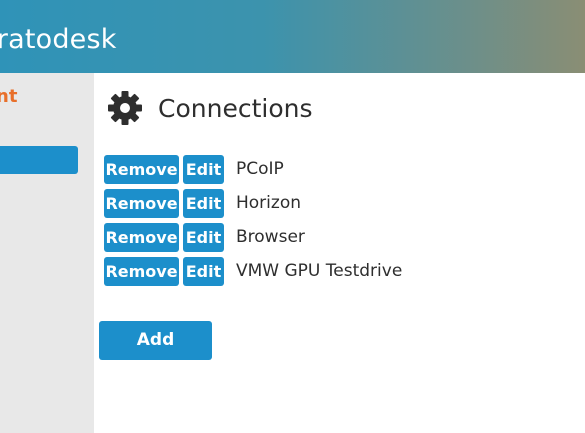 This screenshot has height=433, width=585. What do you see at coordinates (319, 271) in the screenshot?
I see `connection-name: VMW GPU Testdrive` at bounding box center [319, 271].